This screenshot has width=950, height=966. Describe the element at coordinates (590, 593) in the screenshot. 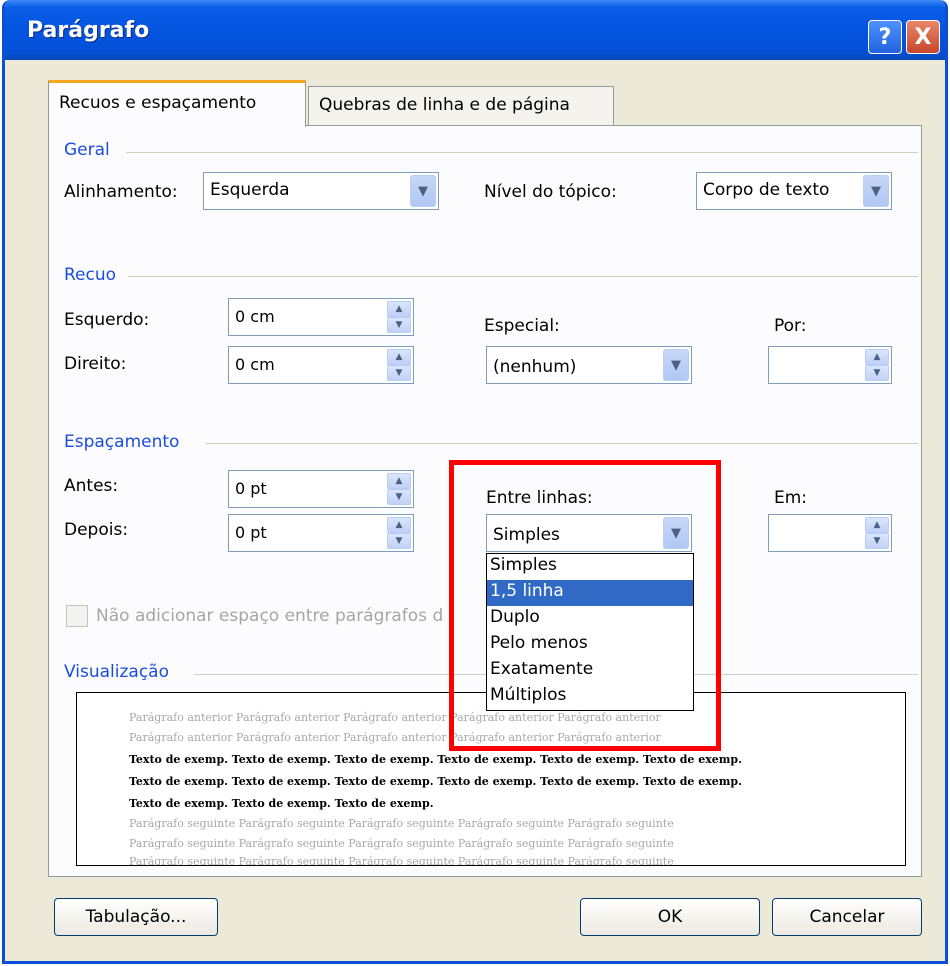

I see `dropdown-item-1-5-linha: 1,5 linha` at that location.